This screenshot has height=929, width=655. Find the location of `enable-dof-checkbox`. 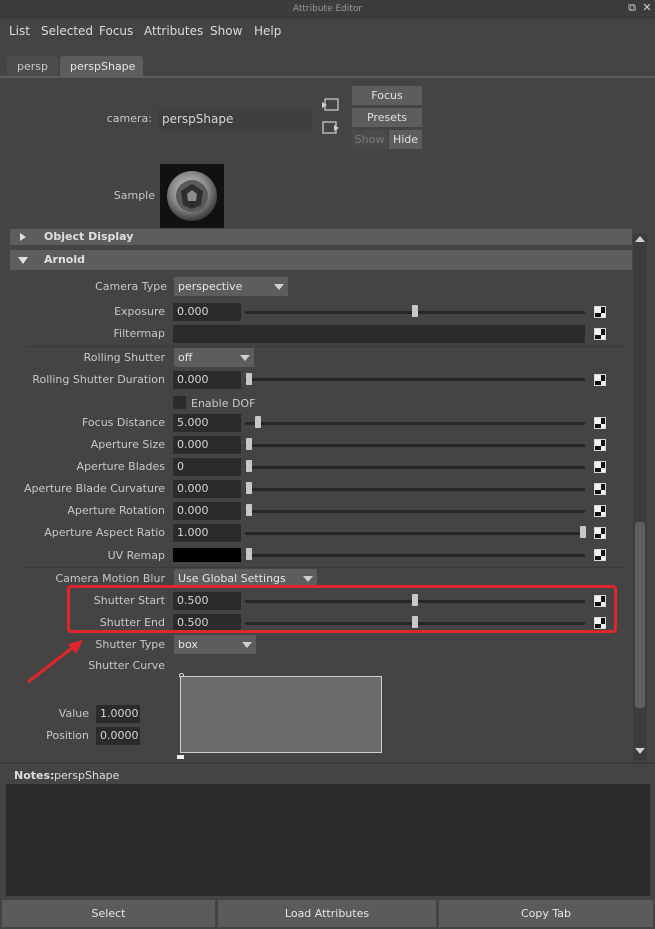

enable-dof-checkbox is located at coordinates (179, 402).